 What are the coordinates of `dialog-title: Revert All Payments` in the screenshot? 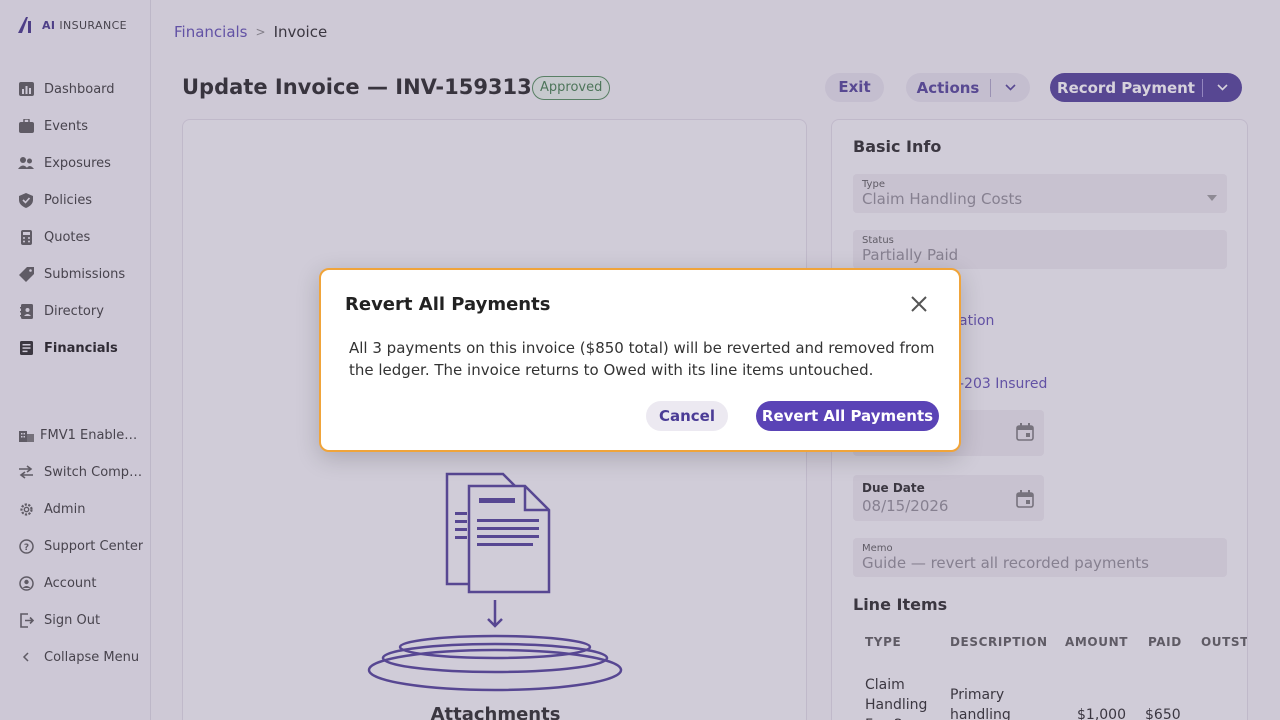 It's located at (448, 304).